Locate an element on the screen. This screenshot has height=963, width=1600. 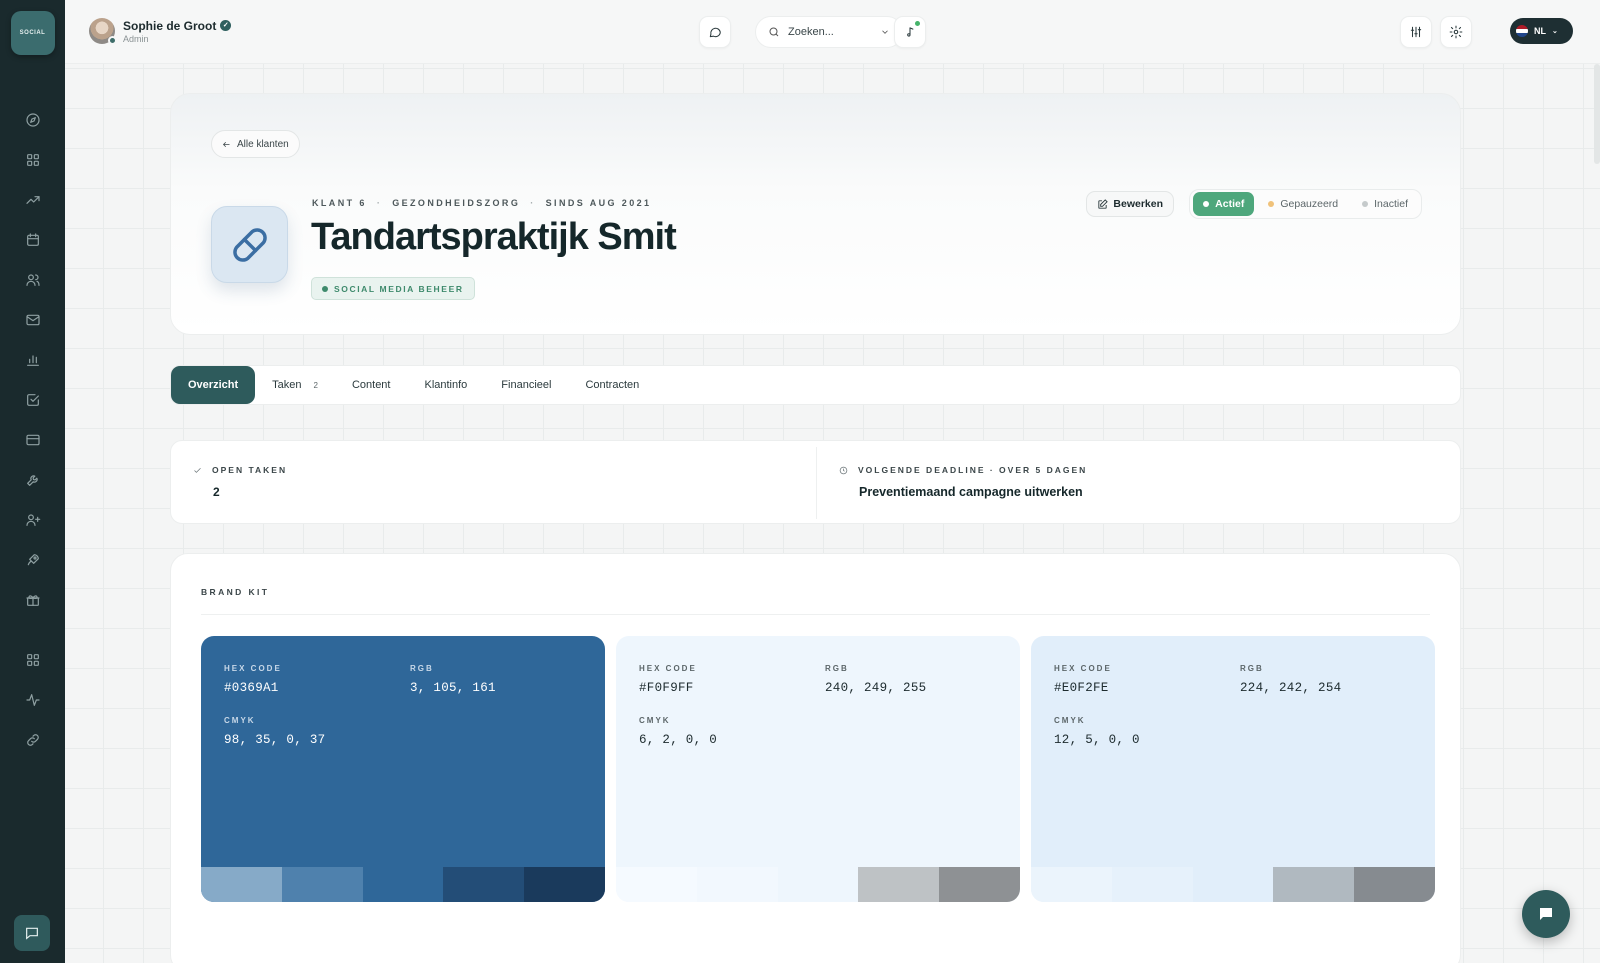
status-active: Actief is located at coordinates (1224, 204).